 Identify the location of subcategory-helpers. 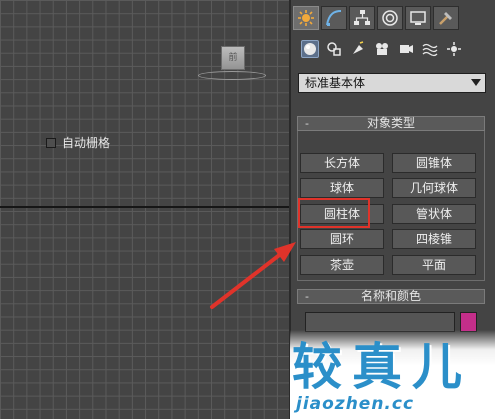
(406, 49).